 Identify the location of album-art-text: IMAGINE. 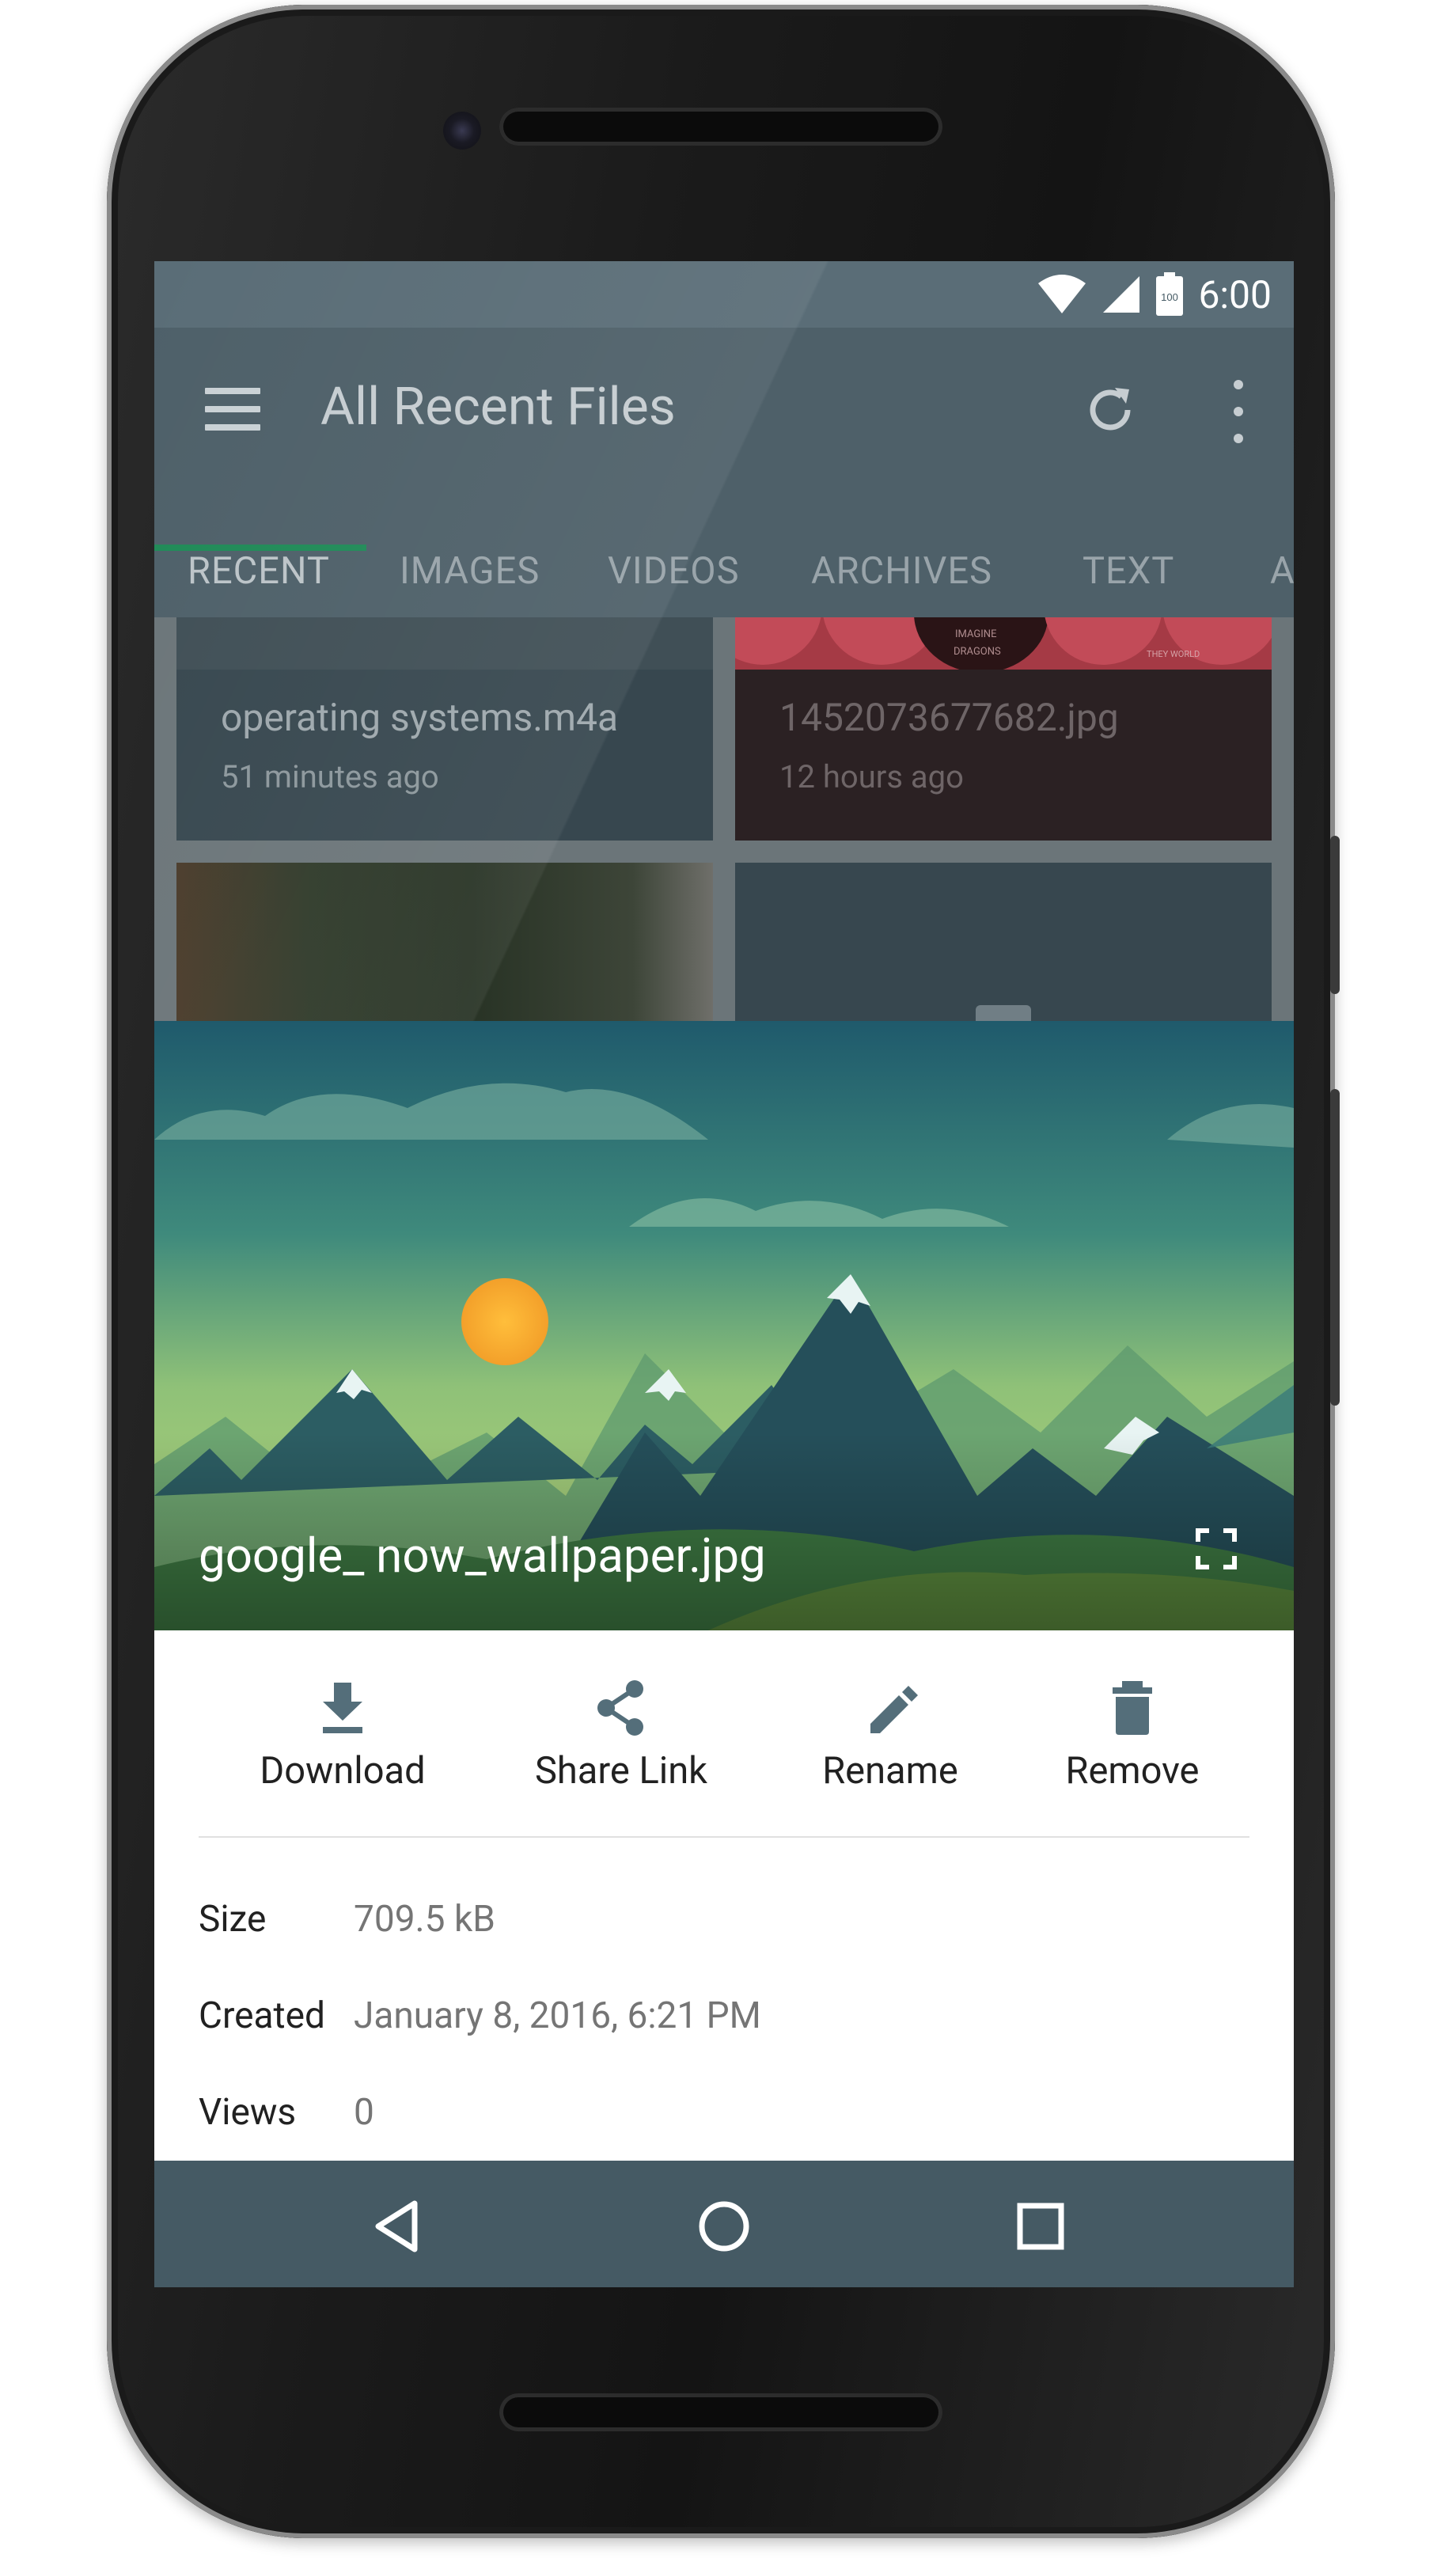
(976, 634).